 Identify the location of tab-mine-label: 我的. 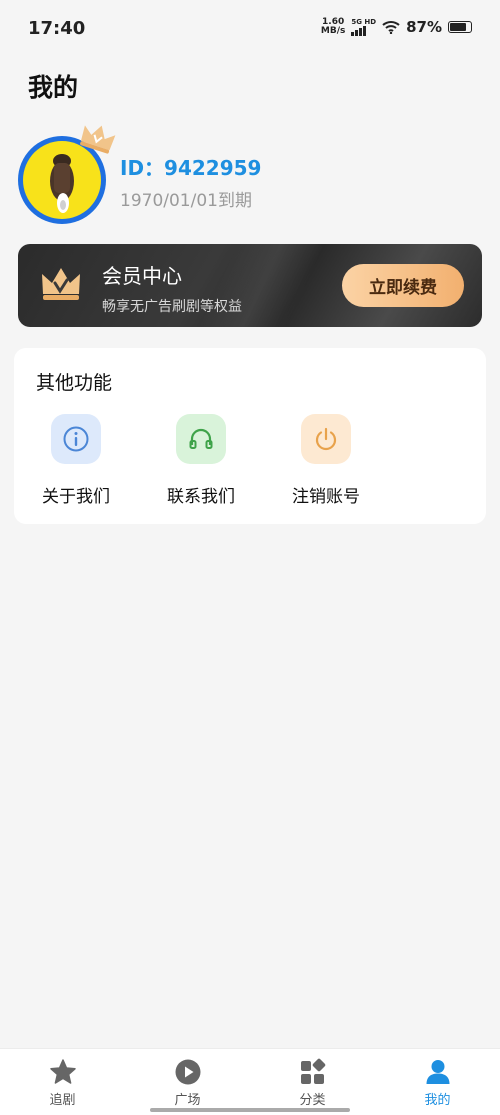
(437, 1100).